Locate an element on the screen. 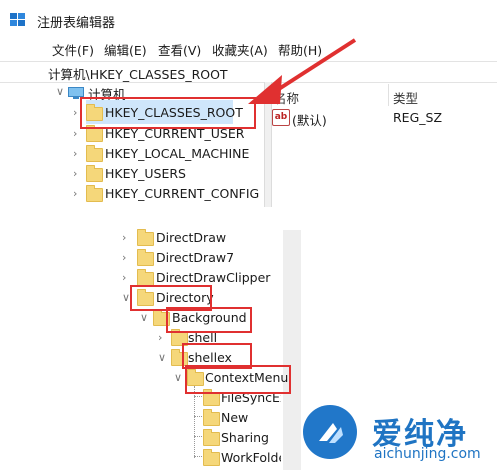 The image size is (497, 470). menu-view: 查看(V) is located at coordinates (179, 49).